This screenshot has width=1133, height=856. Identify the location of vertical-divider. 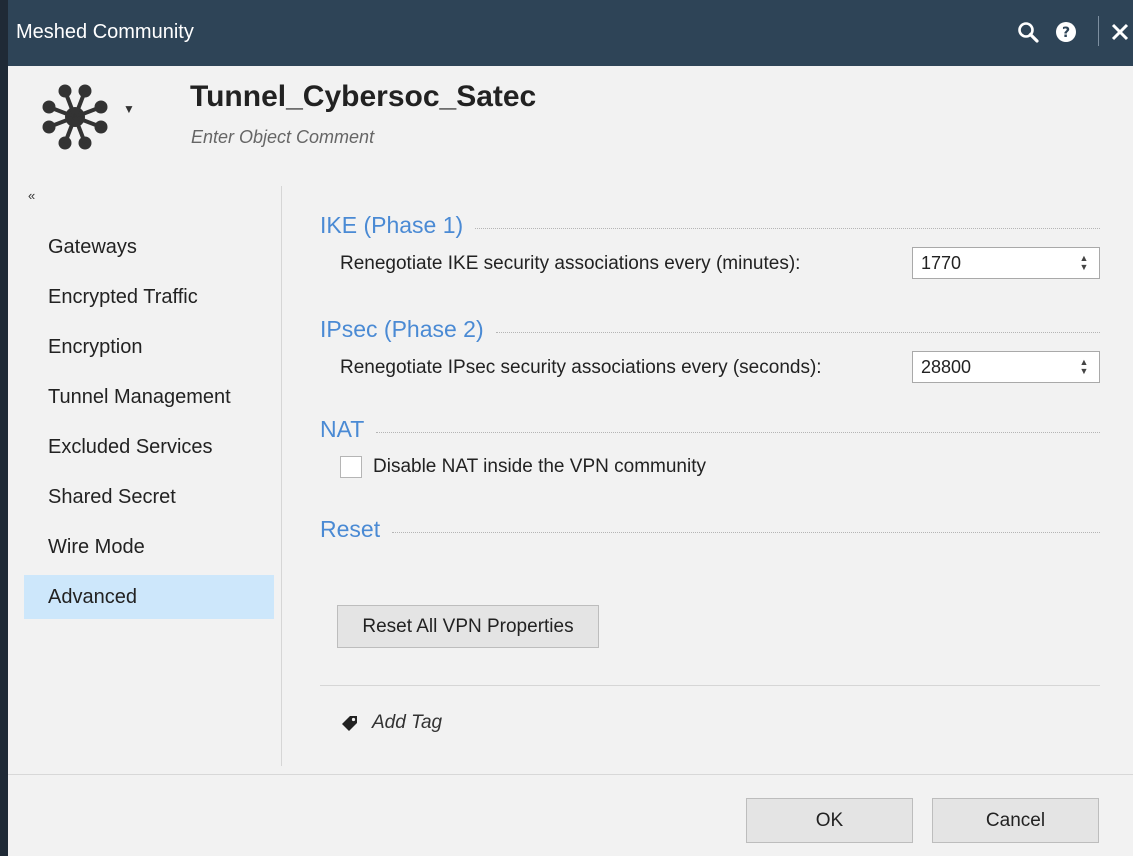
(281, 476).